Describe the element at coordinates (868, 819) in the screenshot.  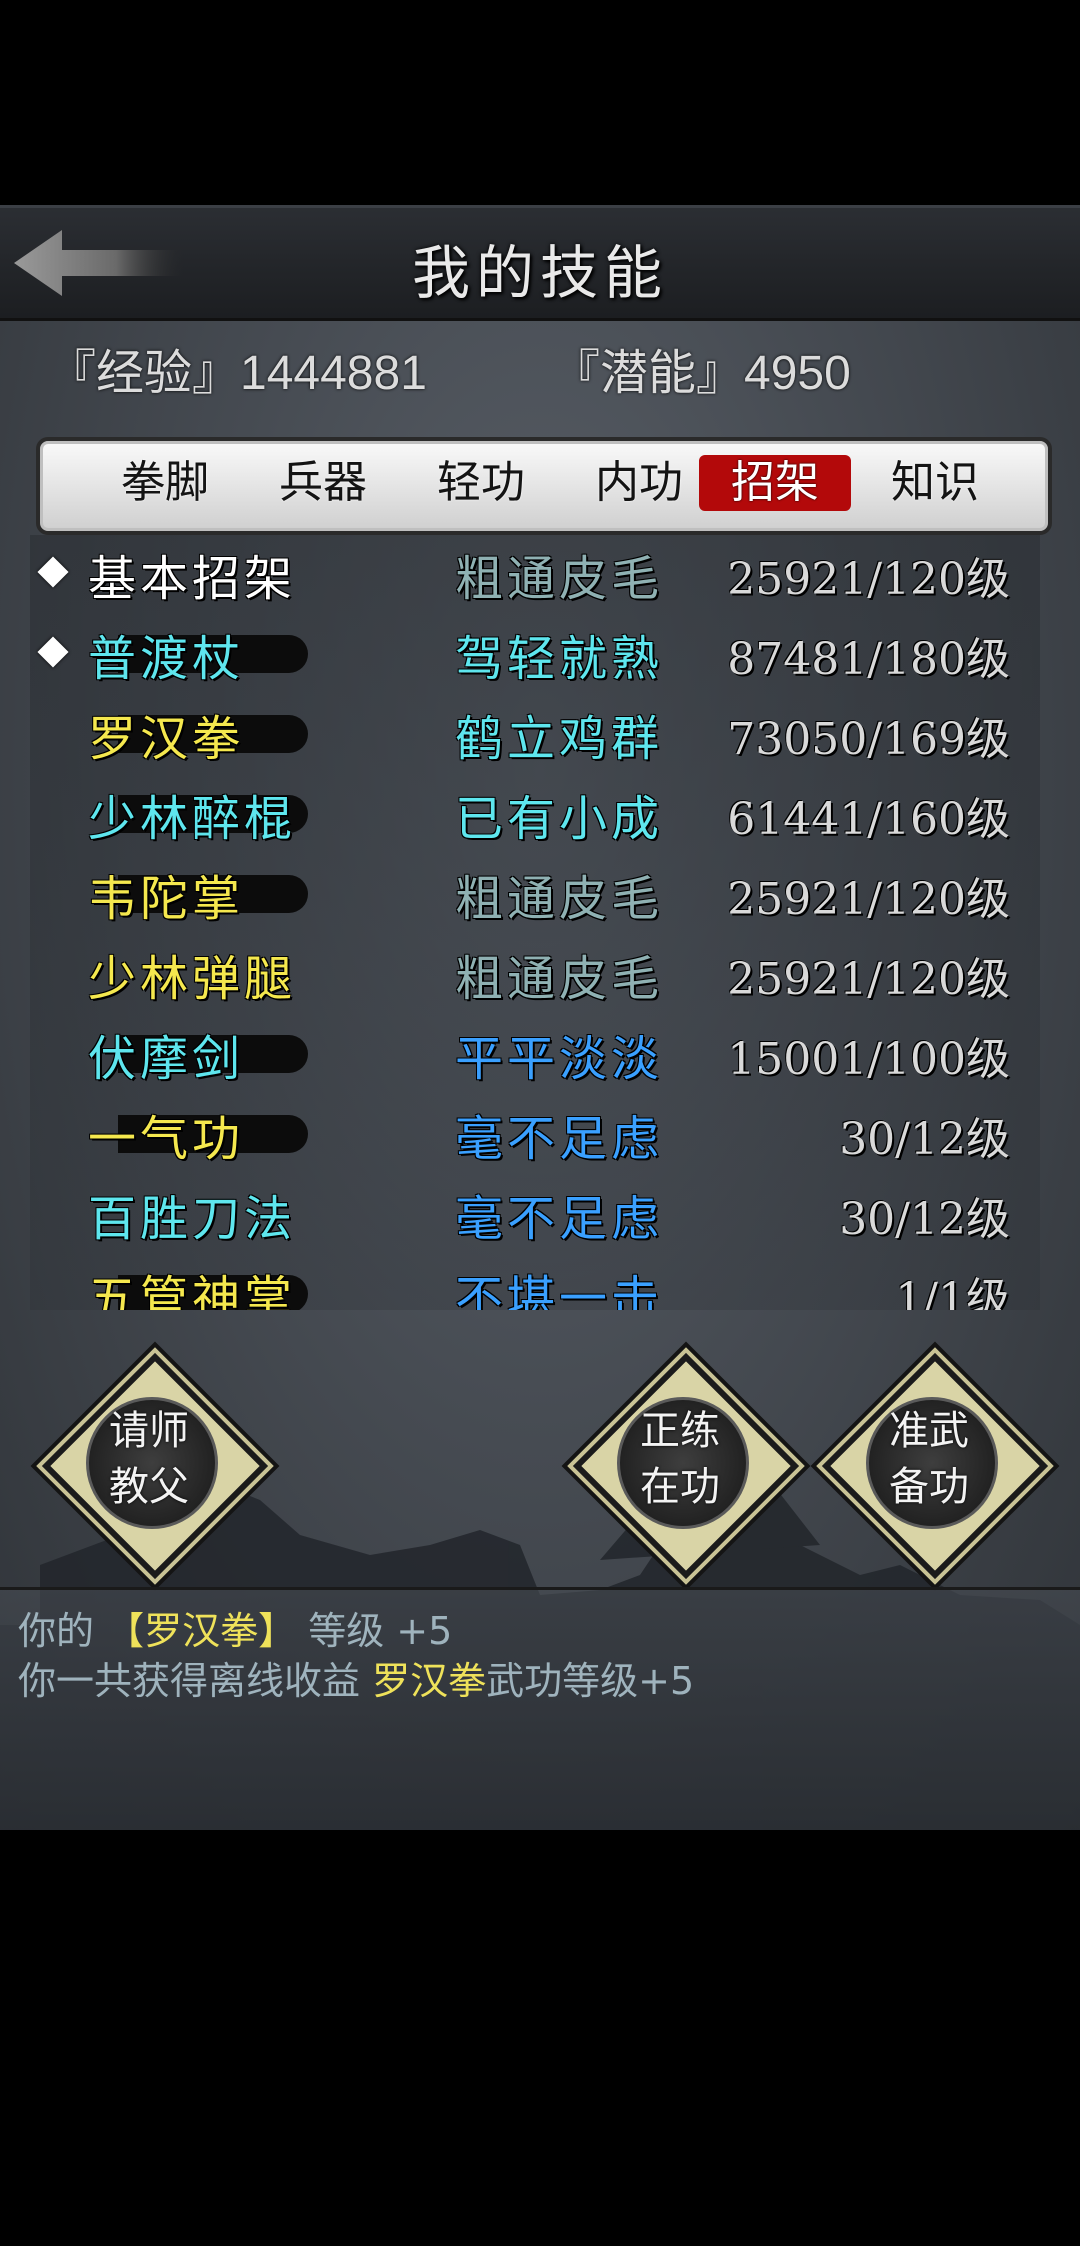
I see `skill-level: 61441/160级` at that location.